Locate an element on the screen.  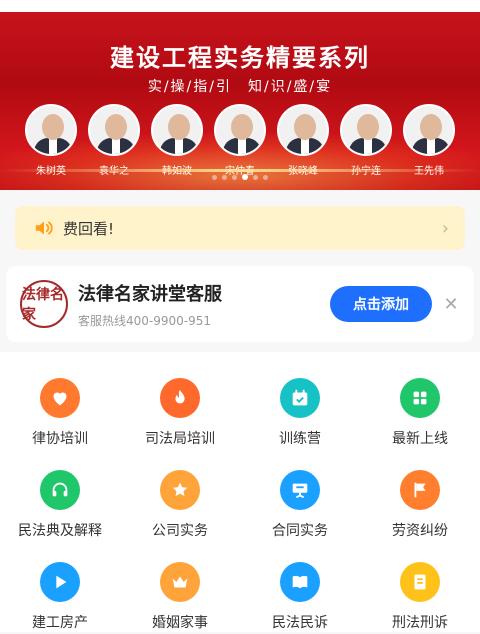
notice-text: 费回看! is located at coordinates (89, 228).